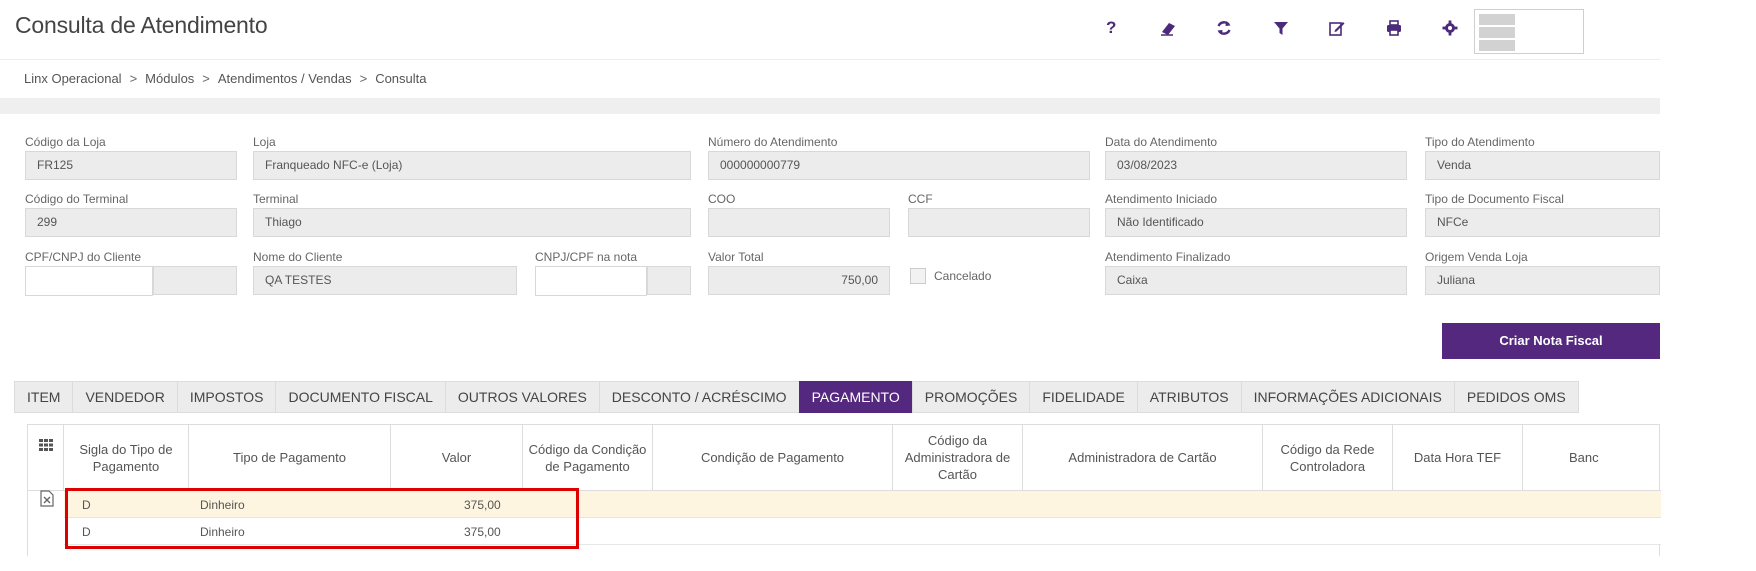  I want to click on gear-icon, so click(1450, 28).